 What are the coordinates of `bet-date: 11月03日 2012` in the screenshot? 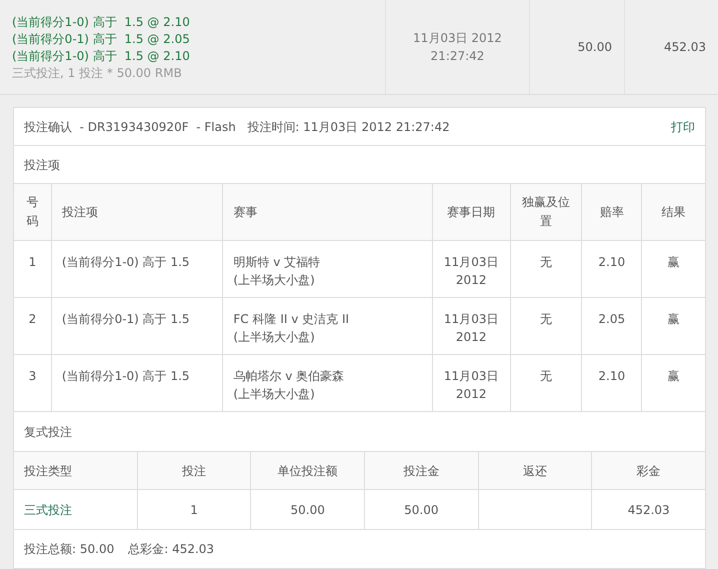 It's located at (457, 38).